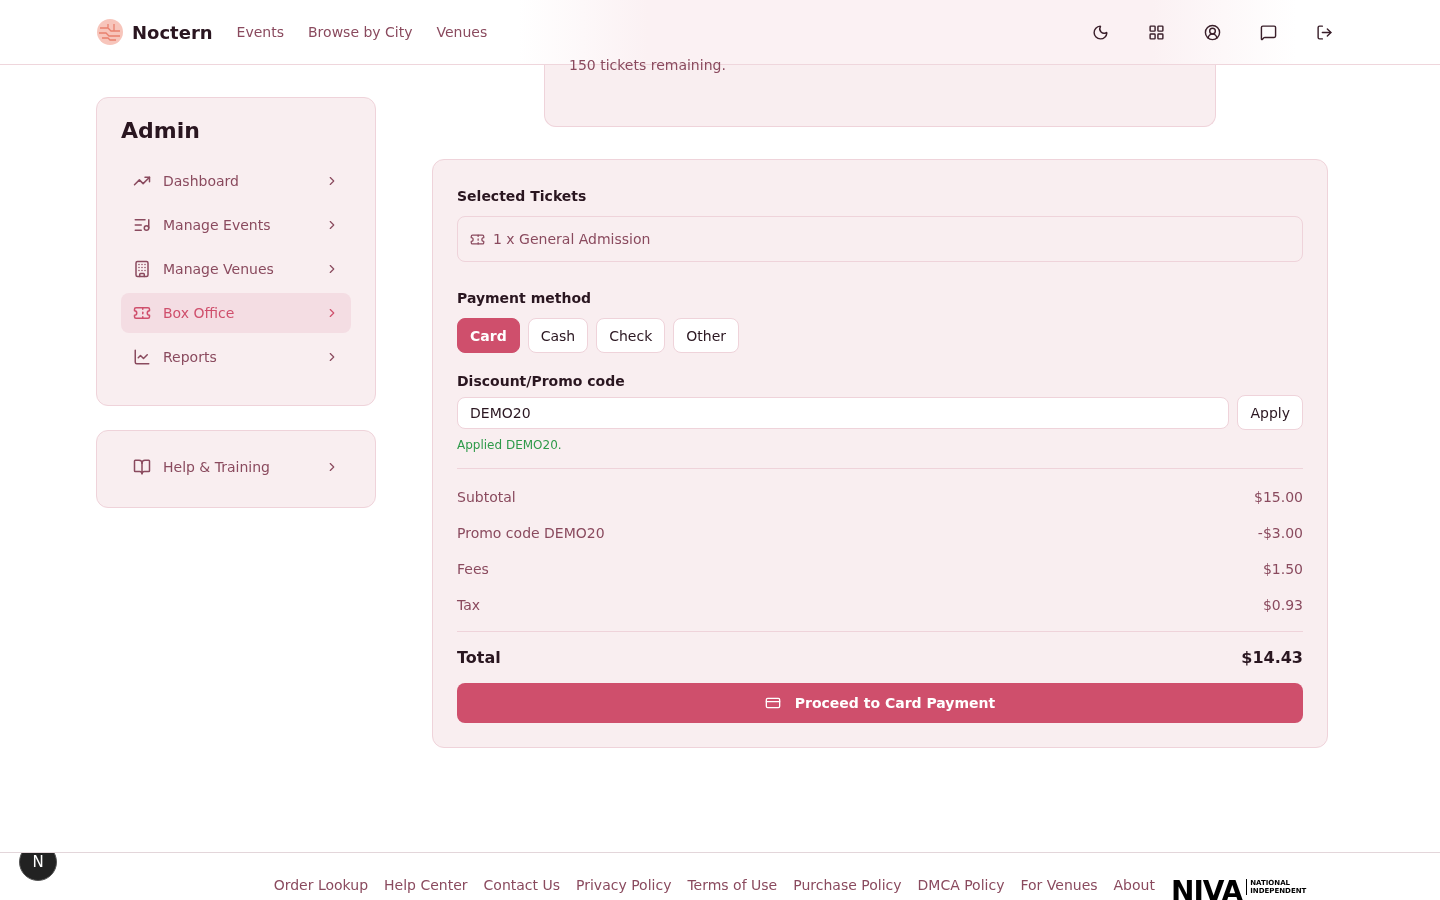 The image size is (1440, 900). Describe the element at coordinates (732, 885) in the screenshot. I see `footer-link: Terms of Use` at that location.